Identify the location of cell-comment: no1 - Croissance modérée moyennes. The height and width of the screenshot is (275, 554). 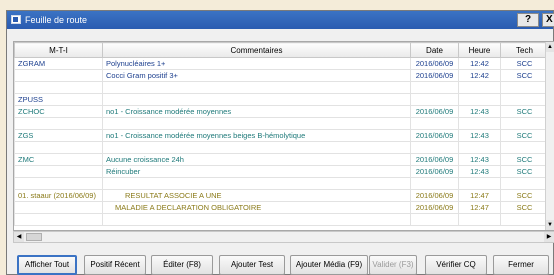
(256, 111).